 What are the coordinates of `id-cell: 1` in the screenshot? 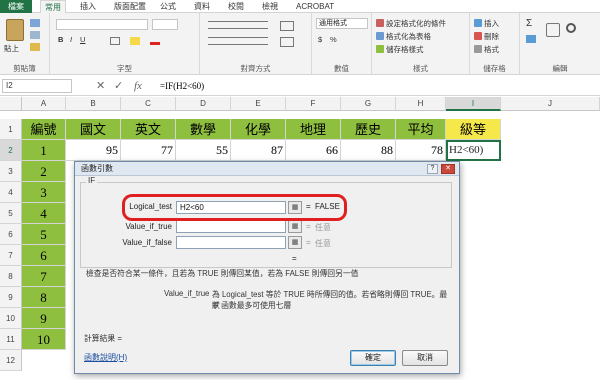 It's located at (44, 150).